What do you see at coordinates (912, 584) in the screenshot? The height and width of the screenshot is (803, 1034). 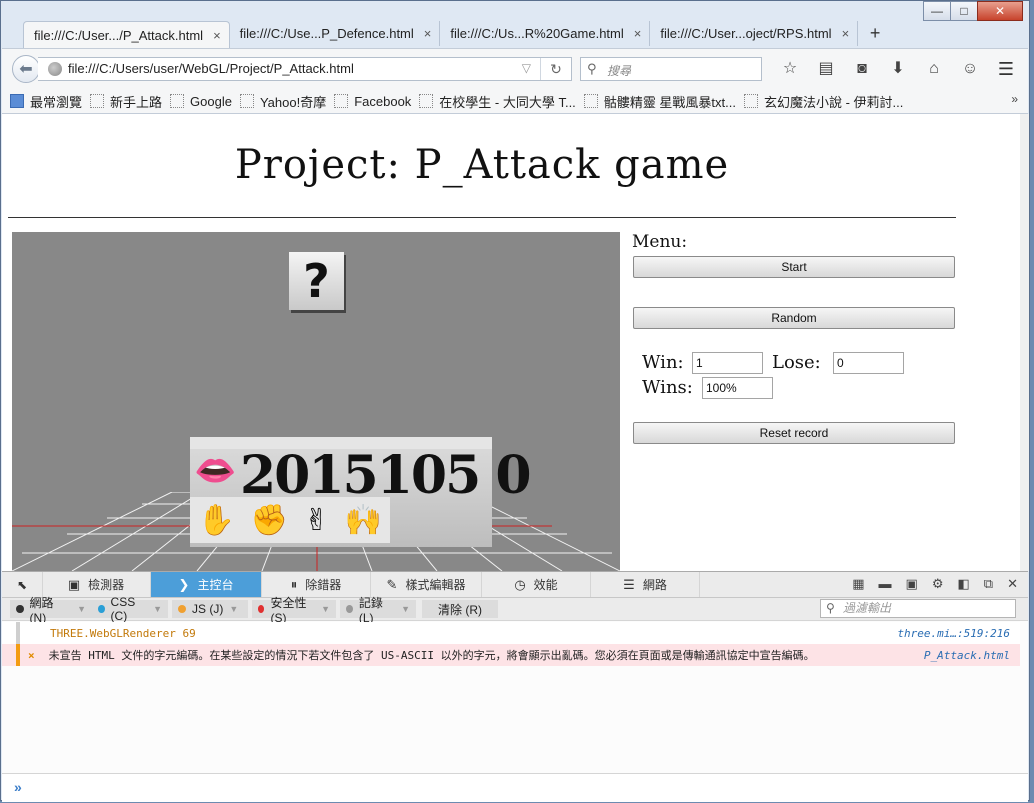 I see `screenshot-icon: ▣` at bounding box center [912, 584].